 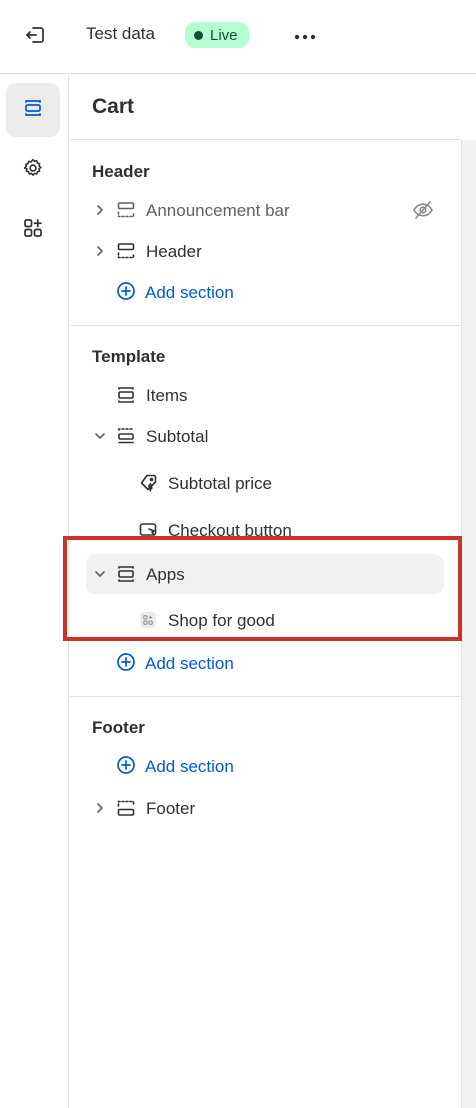 I want to click on status-dot, so click(x=198, y=35).